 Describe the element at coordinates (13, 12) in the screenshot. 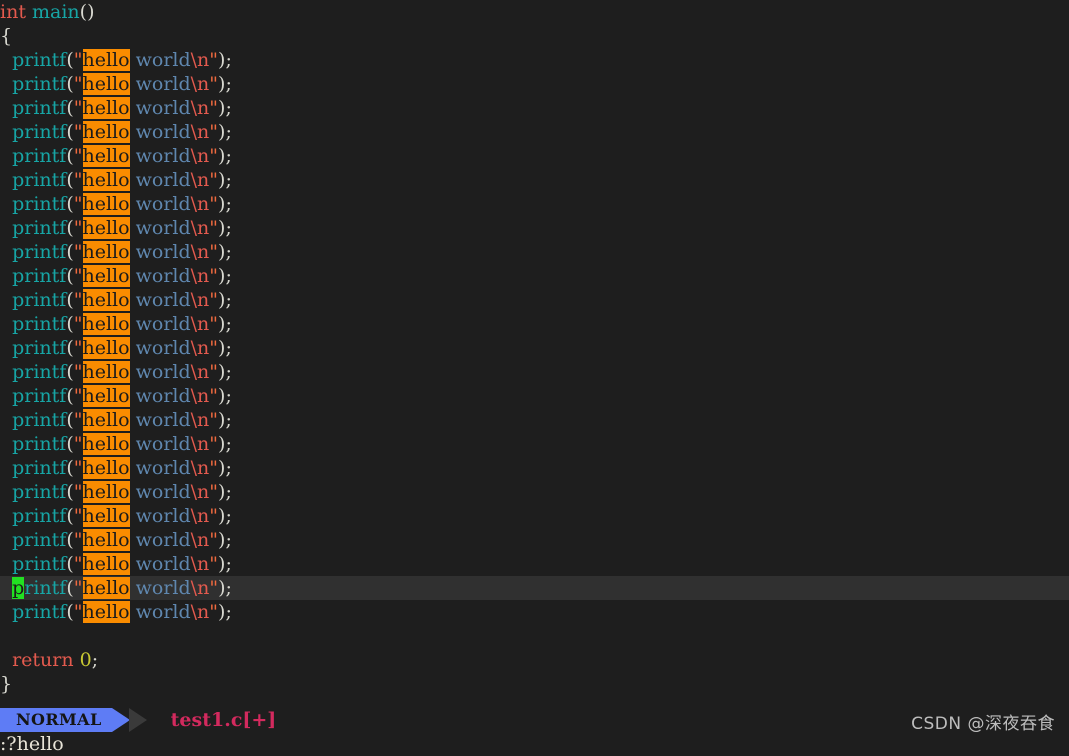

I see `keyword-int: int` at that location.